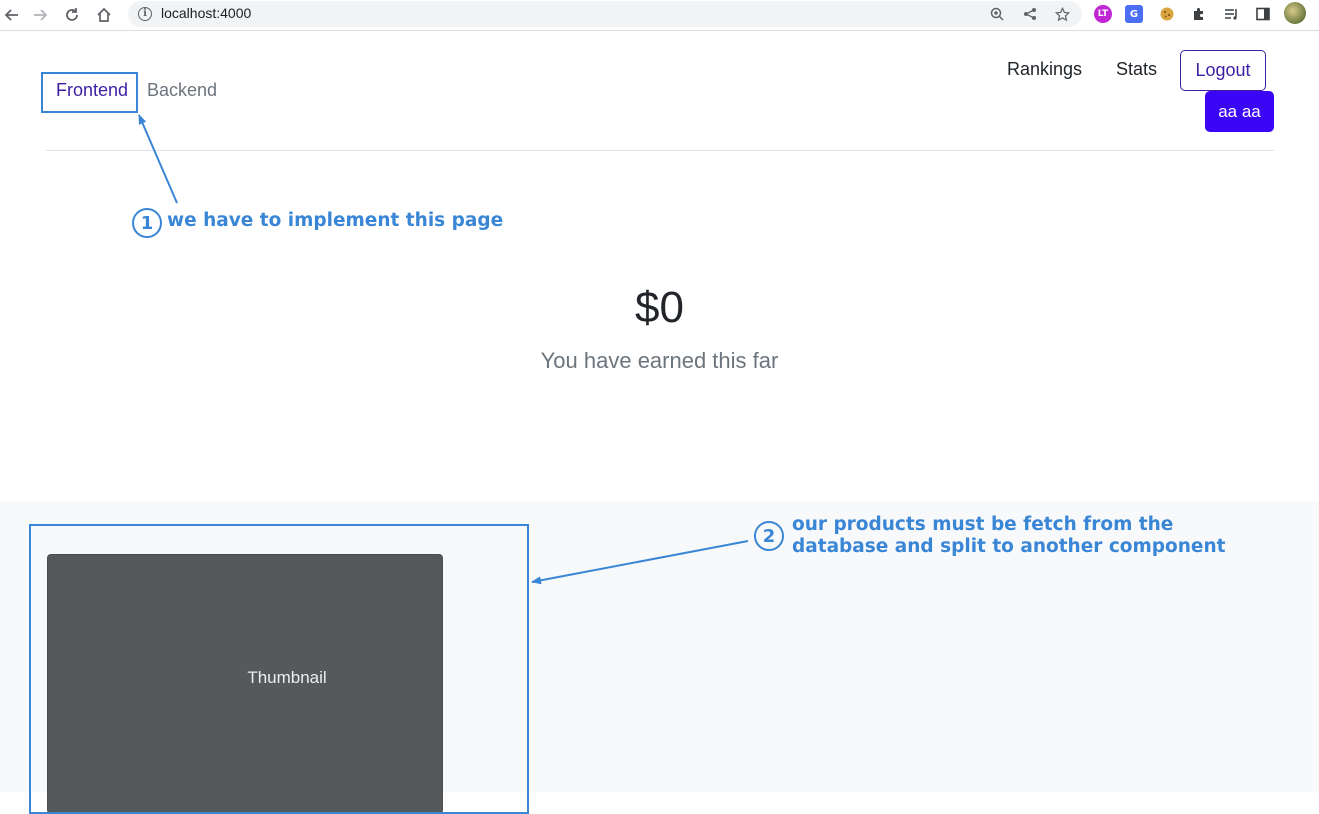 This screenshot has height=814, width=1319. I want to click on ext-lt-icon: LT, so click(1103, 14).